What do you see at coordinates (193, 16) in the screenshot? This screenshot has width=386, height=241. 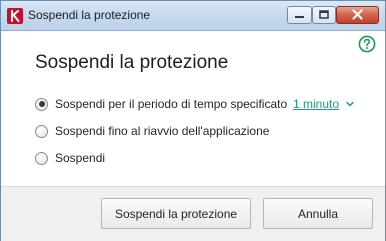 I see `title-bar: Sospendi la protezione` at bounding box center [193, 16].